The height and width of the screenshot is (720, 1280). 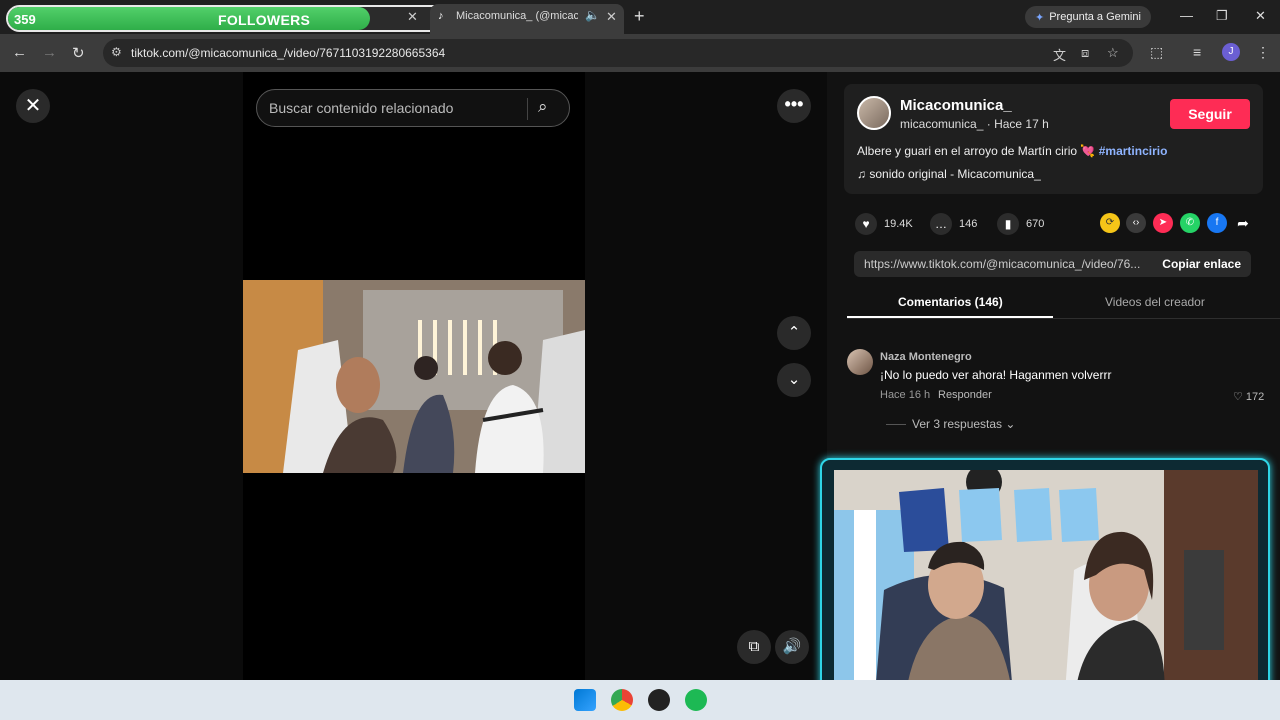 What do you see at coordinates (968, 224) in the screenshot?
I see `comment-count: 146` at bounding box center [968, 224].